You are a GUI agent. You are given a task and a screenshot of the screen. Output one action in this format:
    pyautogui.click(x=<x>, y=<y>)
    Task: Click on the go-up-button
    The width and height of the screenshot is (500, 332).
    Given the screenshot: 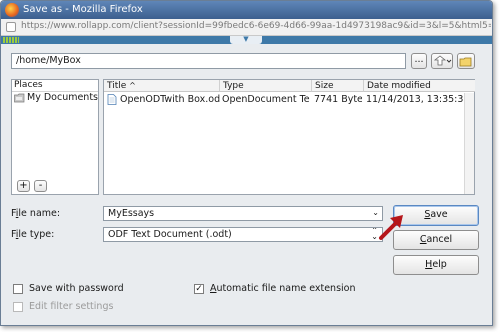 What is the action you would take?
    pyautogui.click(x=442, y=61)
    